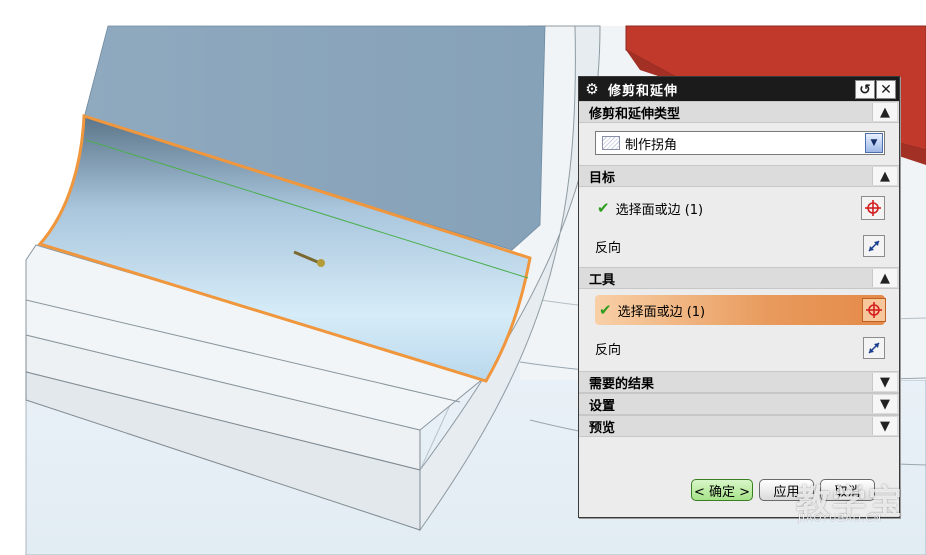 Image resolution: width=926 pixels, height=555 pixels. I want to click on close-button: ✕, so click(886, 89).